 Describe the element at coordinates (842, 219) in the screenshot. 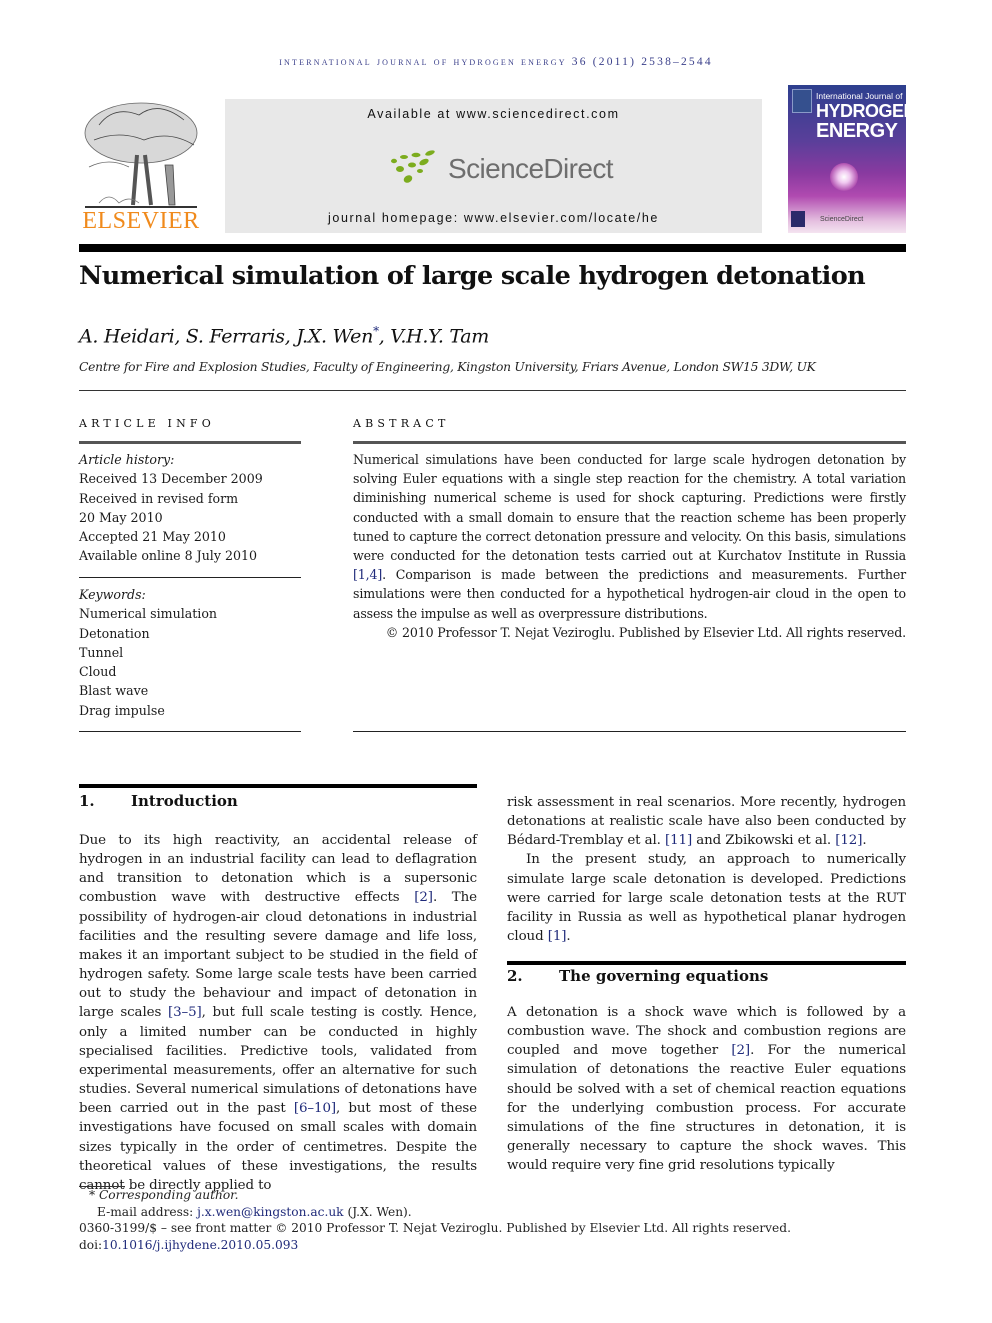

I see `cover-sciencedirect-text: ScienceDirect` at that location.